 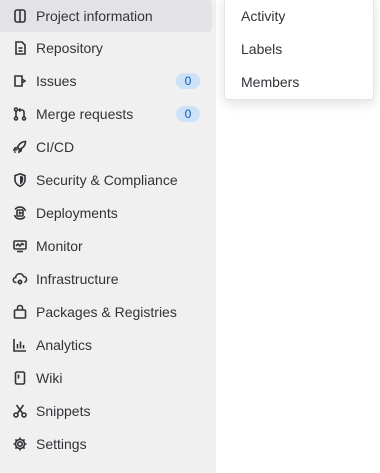 I want to click on sidebar-item-deployments: Deployments, so click(x=106, y=213).